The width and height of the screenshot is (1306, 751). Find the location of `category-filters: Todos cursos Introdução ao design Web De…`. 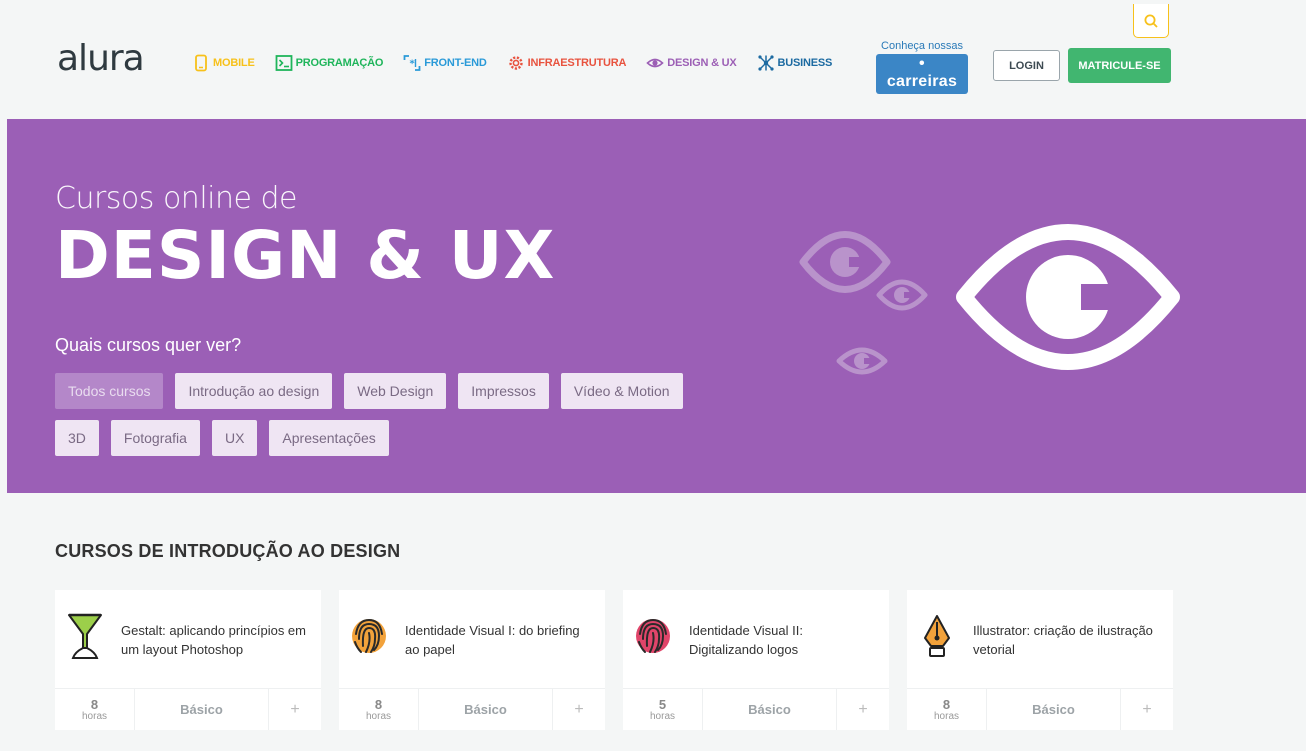

category-filters: Todos cursos Introdução ao design Web De… is located at coordinates (405, 420).